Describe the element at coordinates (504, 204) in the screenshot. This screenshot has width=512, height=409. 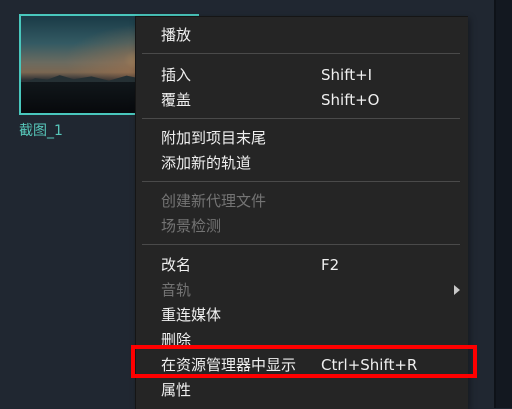
I see `vertical-scrollbar-track` at that location.